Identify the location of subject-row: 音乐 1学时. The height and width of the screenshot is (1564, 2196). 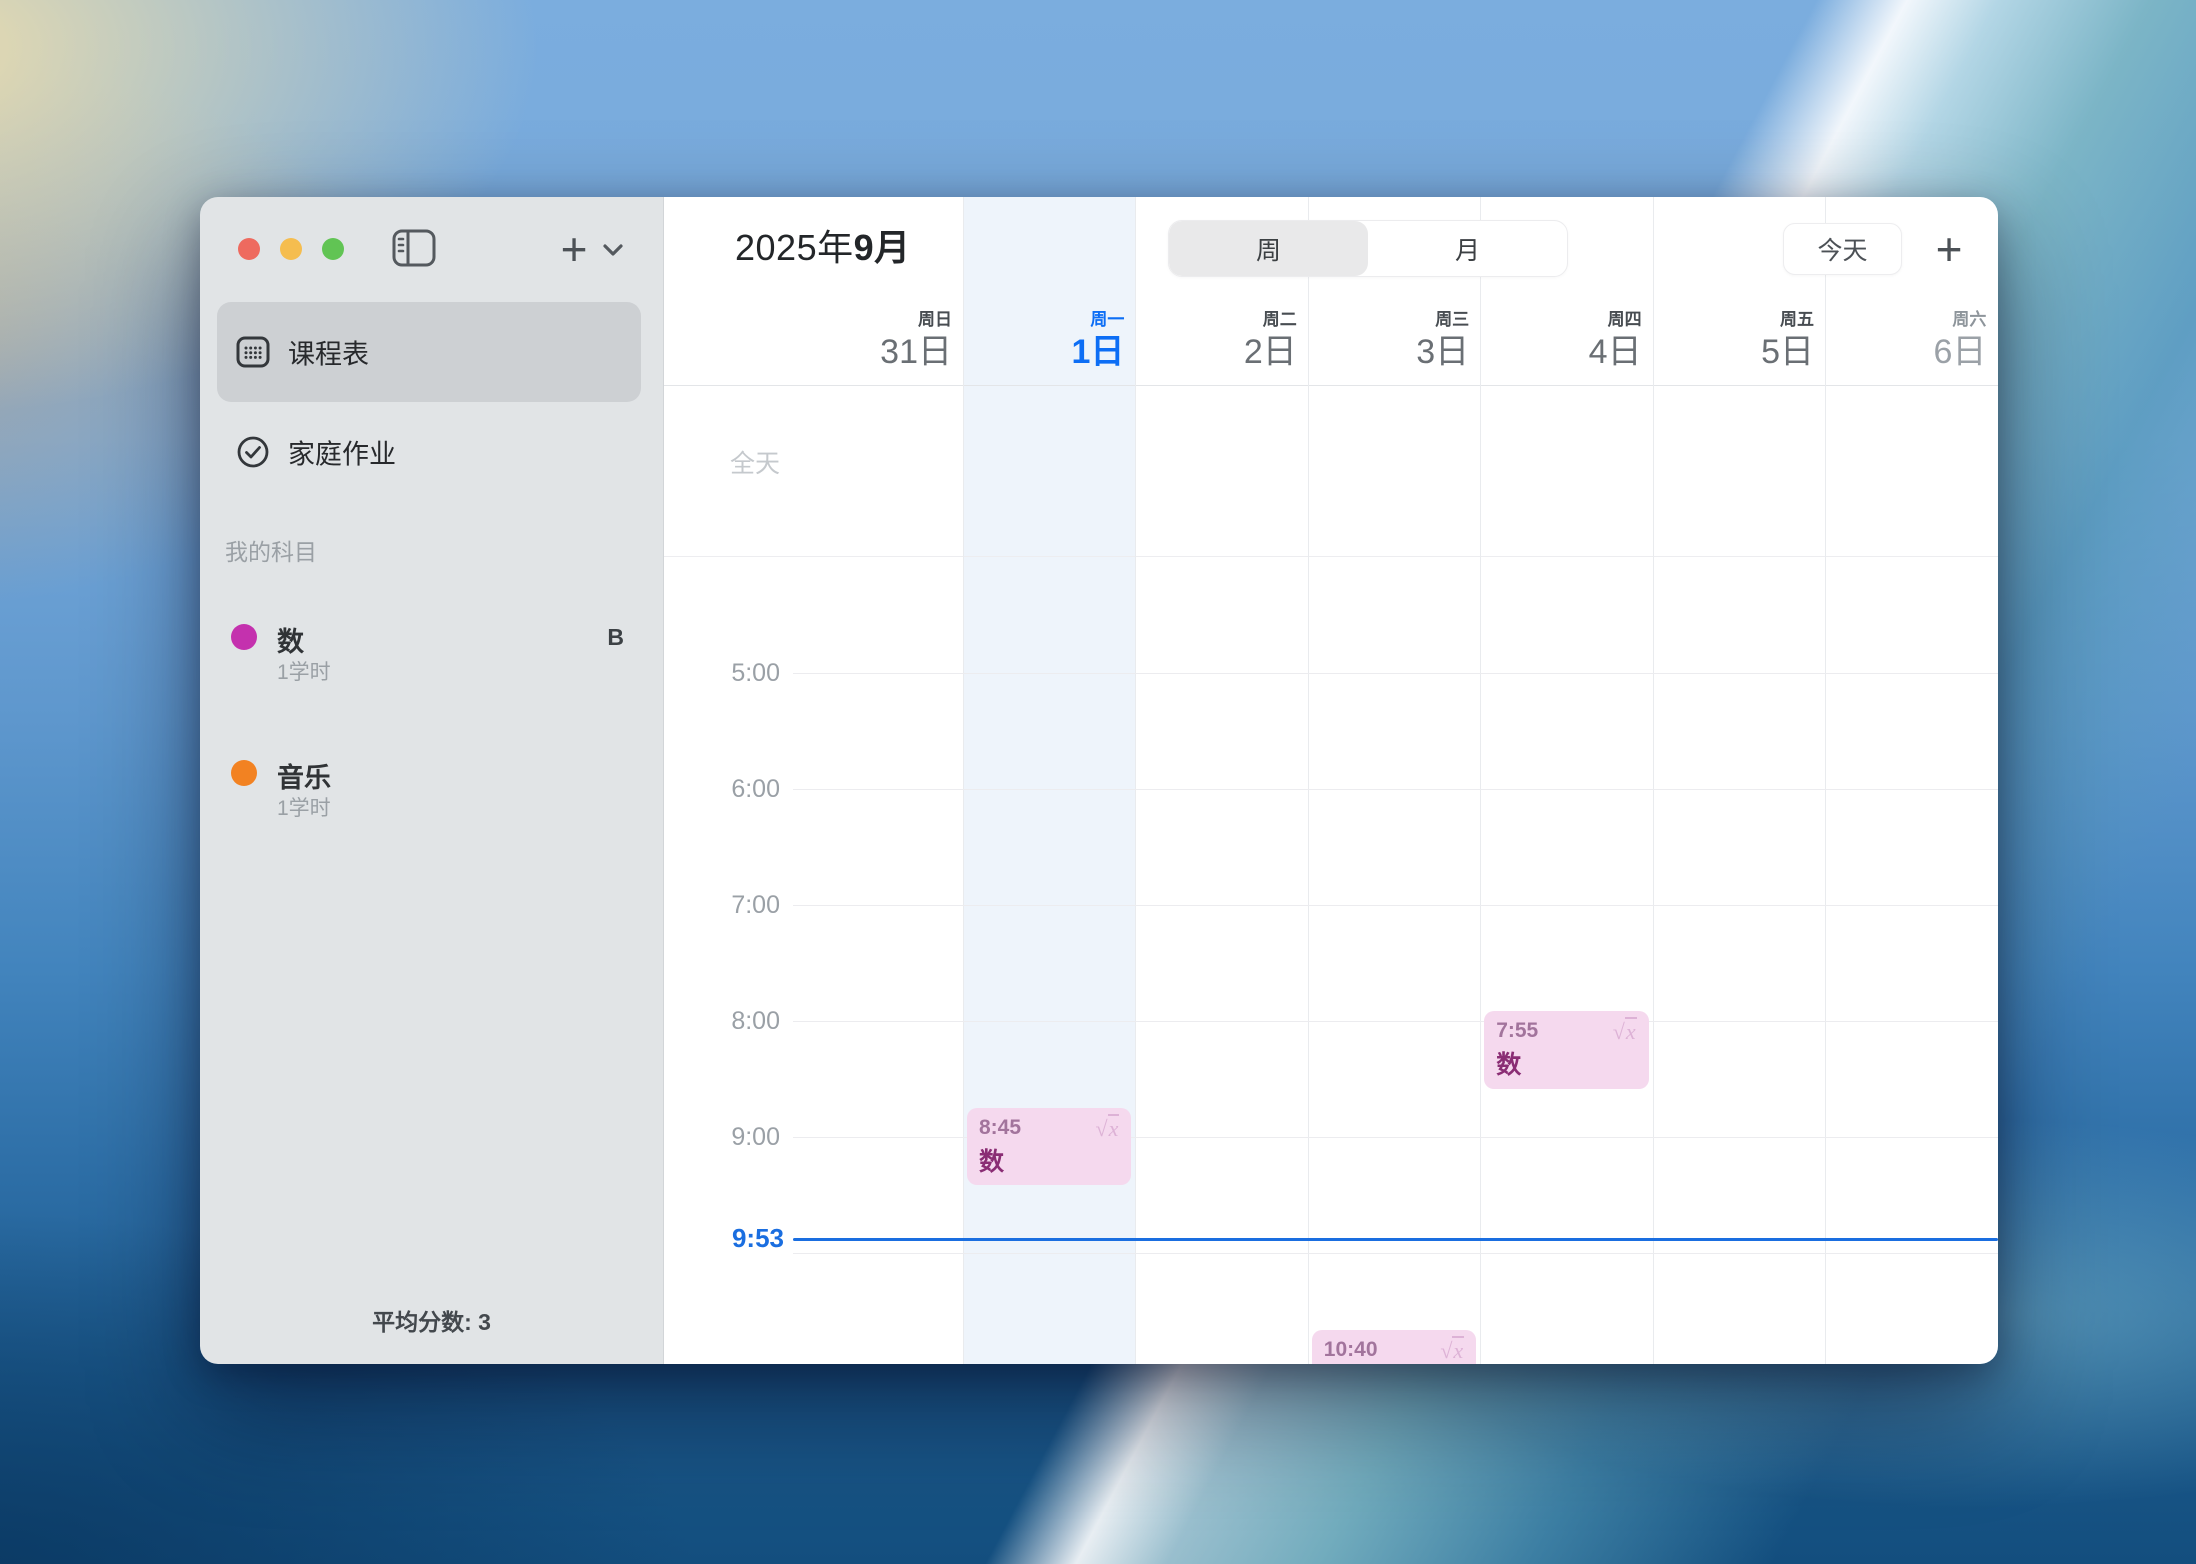
(429, 793).